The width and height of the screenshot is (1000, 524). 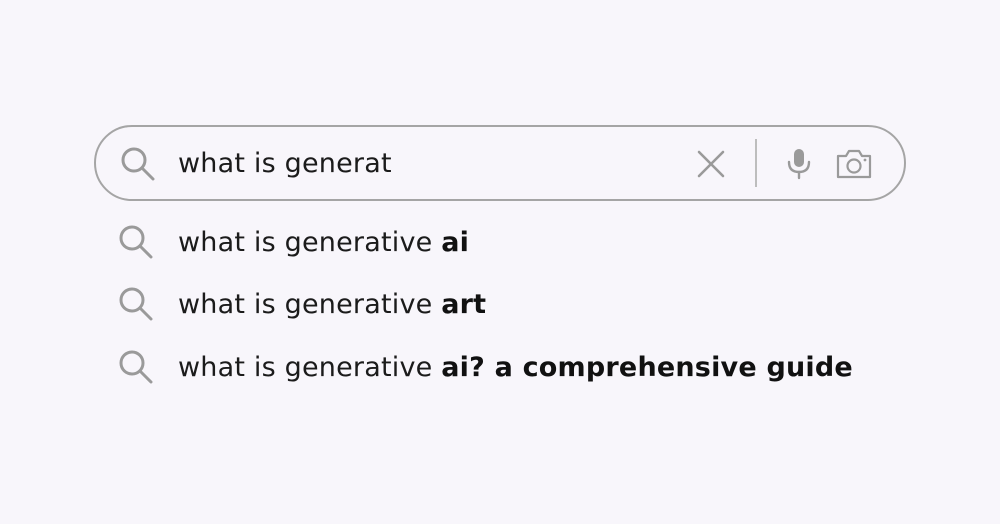 I want to click on suggestion-completion: art, so click(x=464, y=304).